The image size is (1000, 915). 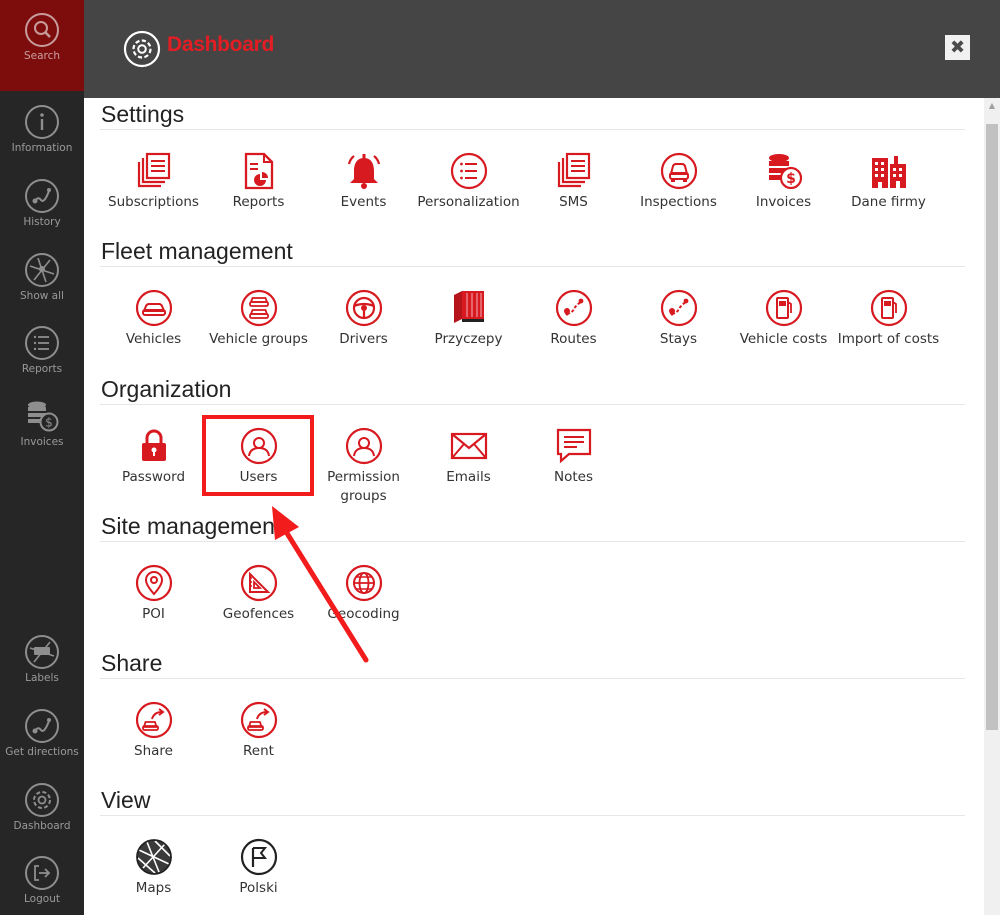 I want to click on tile-language-polski: Polski, so click(x=258, y=868).